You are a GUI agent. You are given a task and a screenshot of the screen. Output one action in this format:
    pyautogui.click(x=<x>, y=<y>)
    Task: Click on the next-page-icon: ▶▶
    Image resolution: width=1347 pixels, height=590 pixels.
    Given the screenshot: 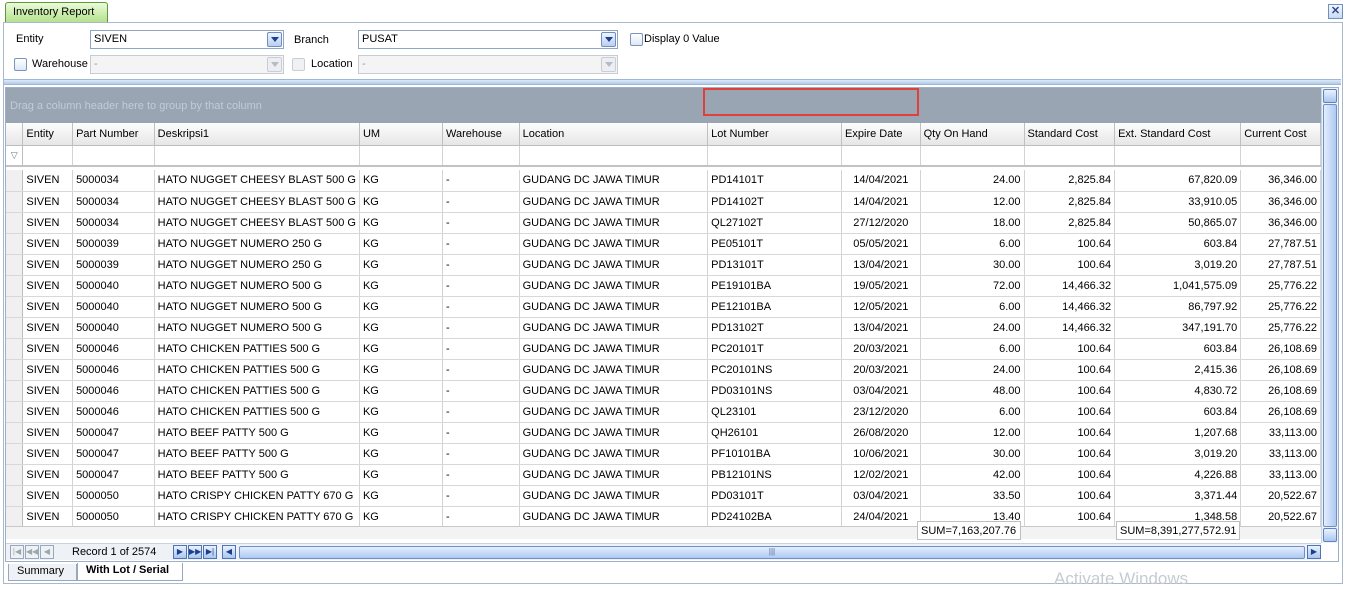 What is the action you would take?
    pyautogui.click(x=195, y=552)
    